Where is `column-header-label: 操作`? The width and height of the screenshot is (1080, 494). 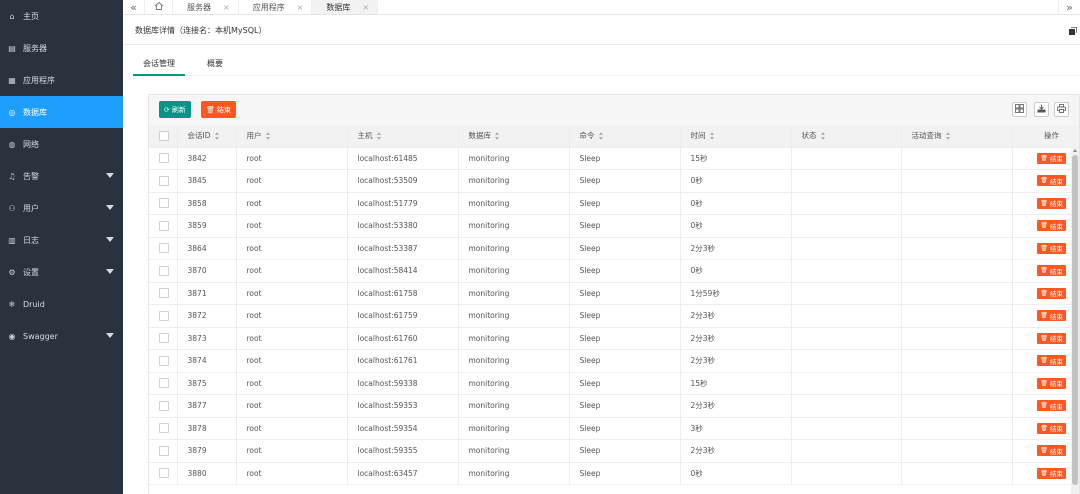 column-header-label: 操作 is located at coordinates (1051, 136).